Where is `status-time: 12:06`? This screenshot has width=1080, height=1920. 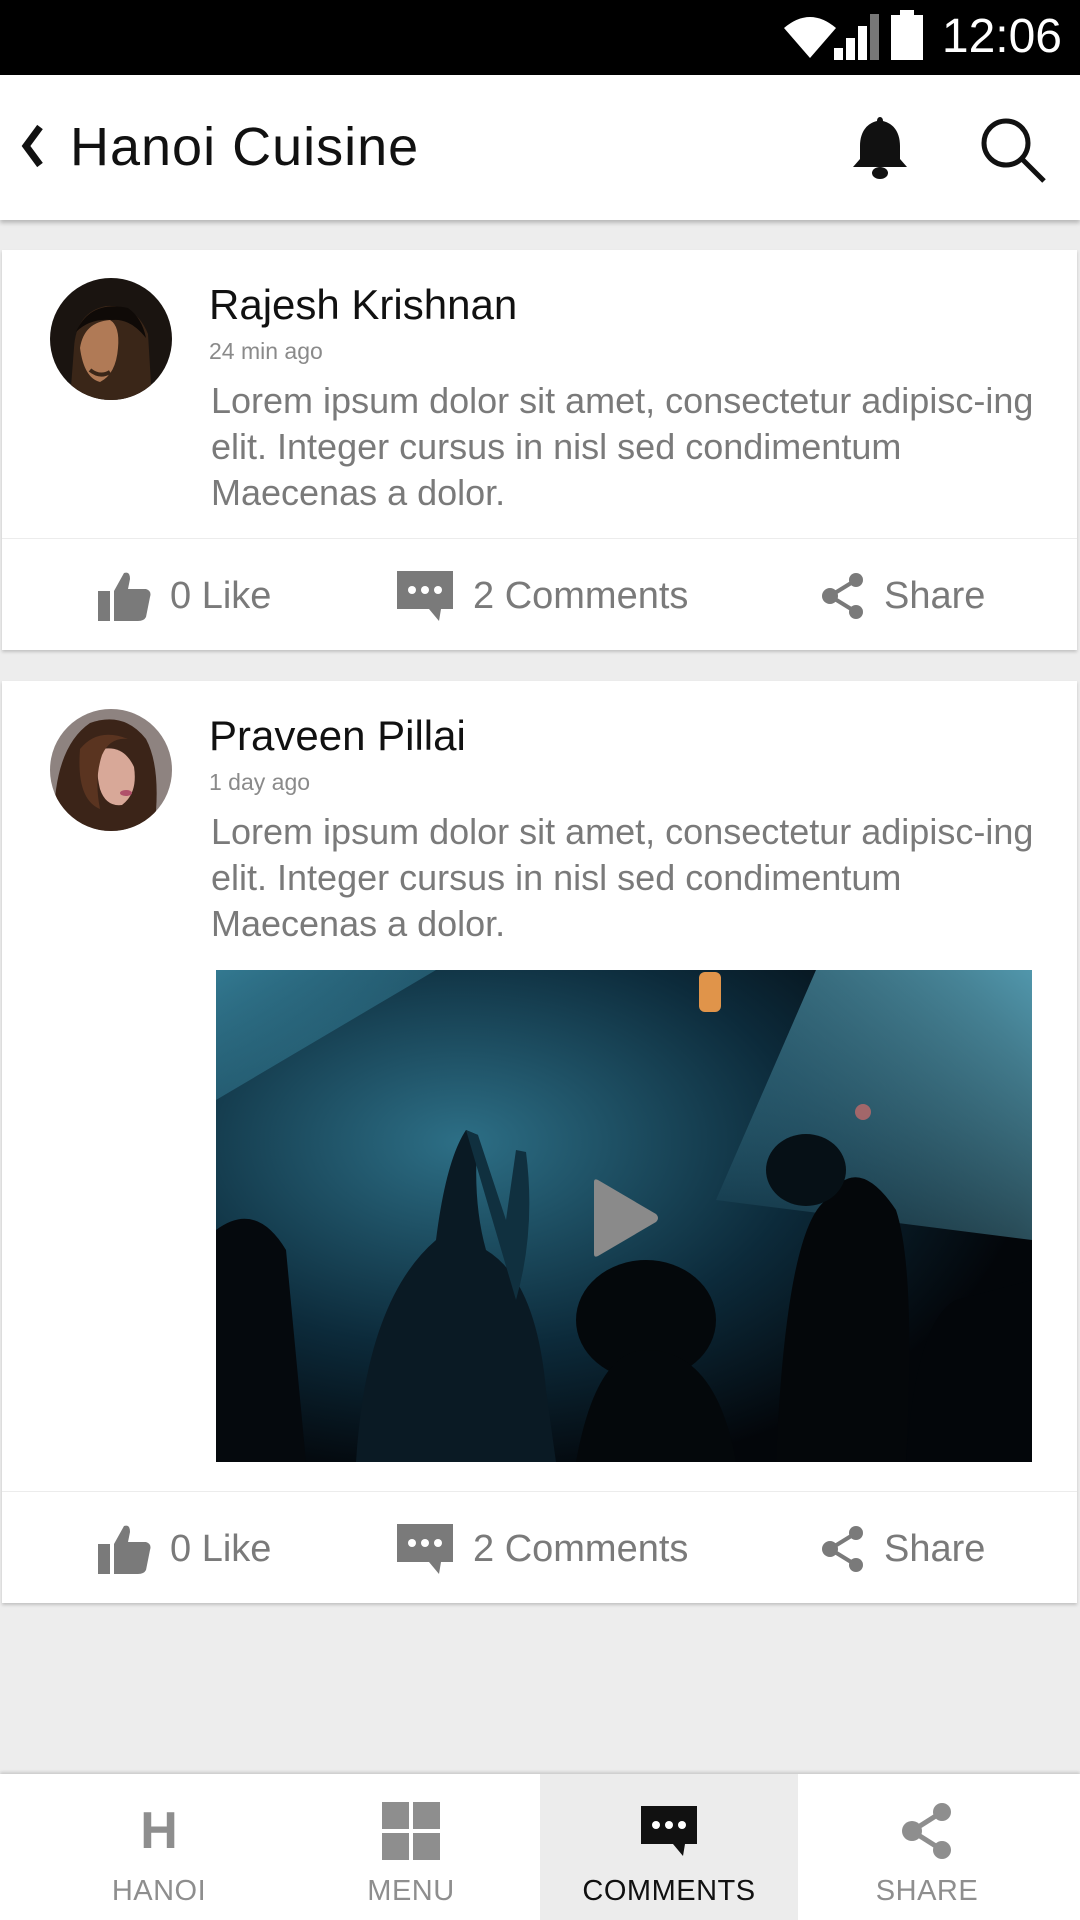 status-time: 12:06 is located at coordinates (1001, 36).